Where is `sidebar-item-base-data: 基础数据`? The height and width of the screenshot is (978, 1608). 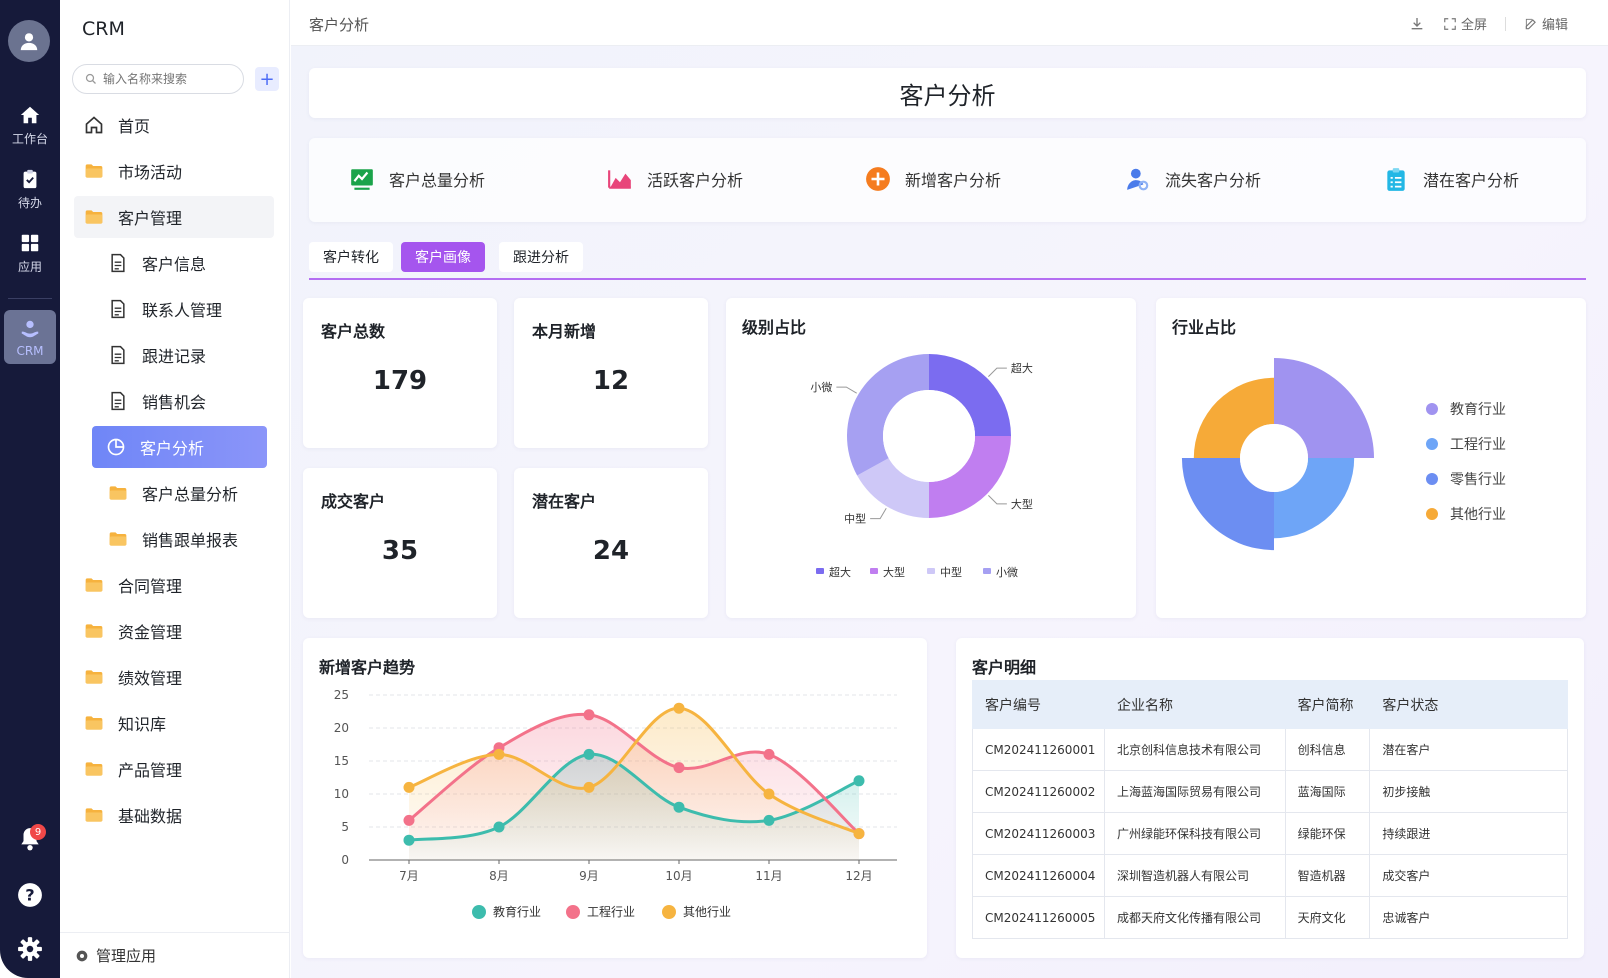
sidebar-item-base-data: 基础数据 is located at coordinates (174, 815).